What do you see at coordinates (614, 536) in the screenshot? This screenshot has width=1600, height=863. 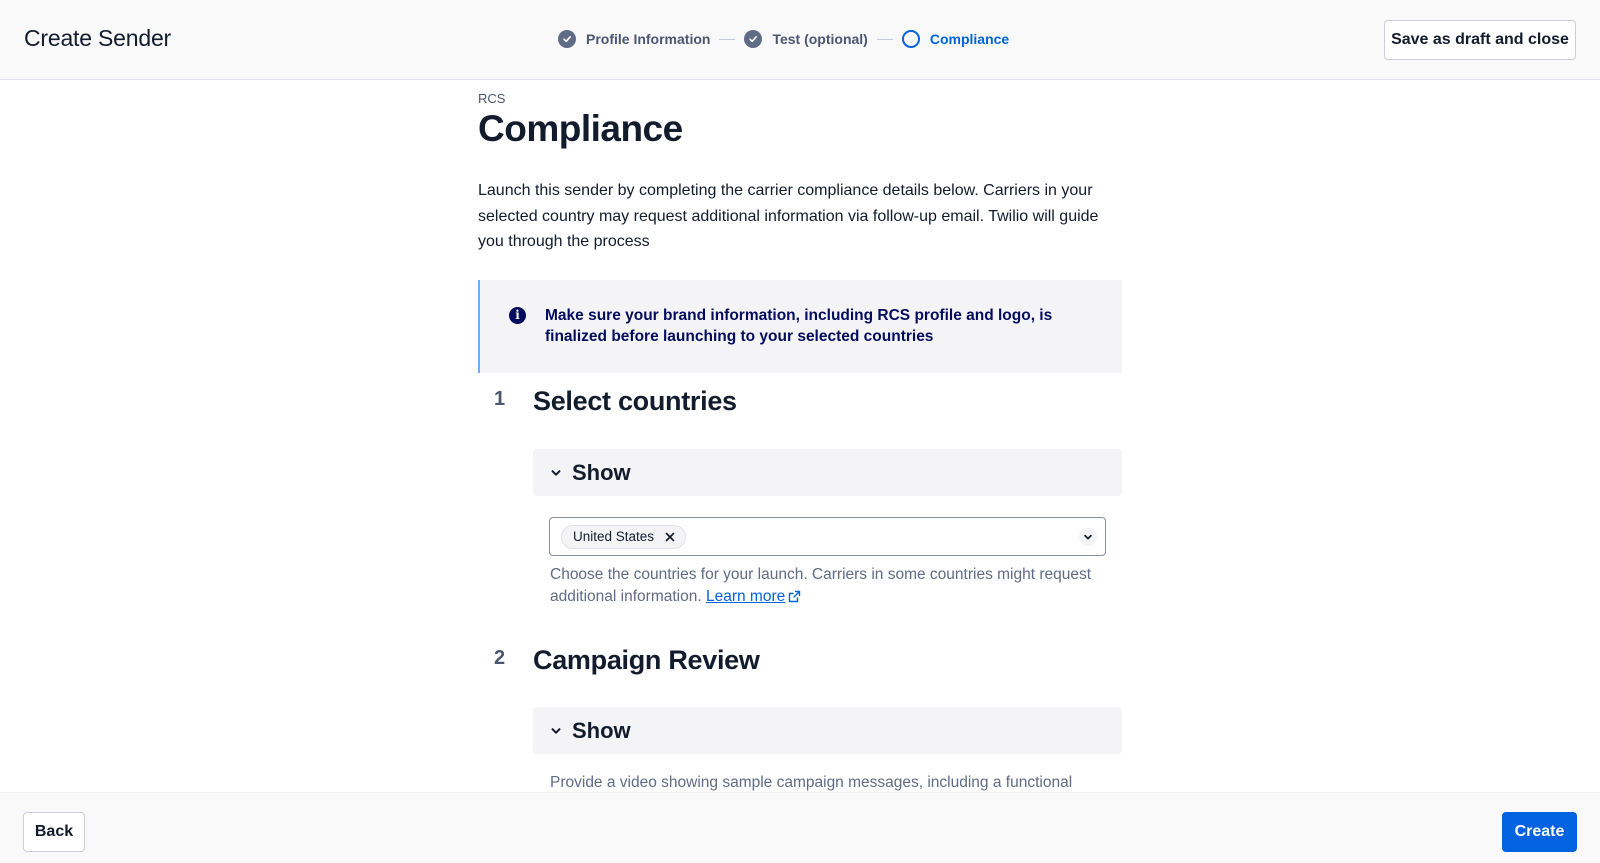 I see `pill-label: United States` at bounding box center [614, 536].